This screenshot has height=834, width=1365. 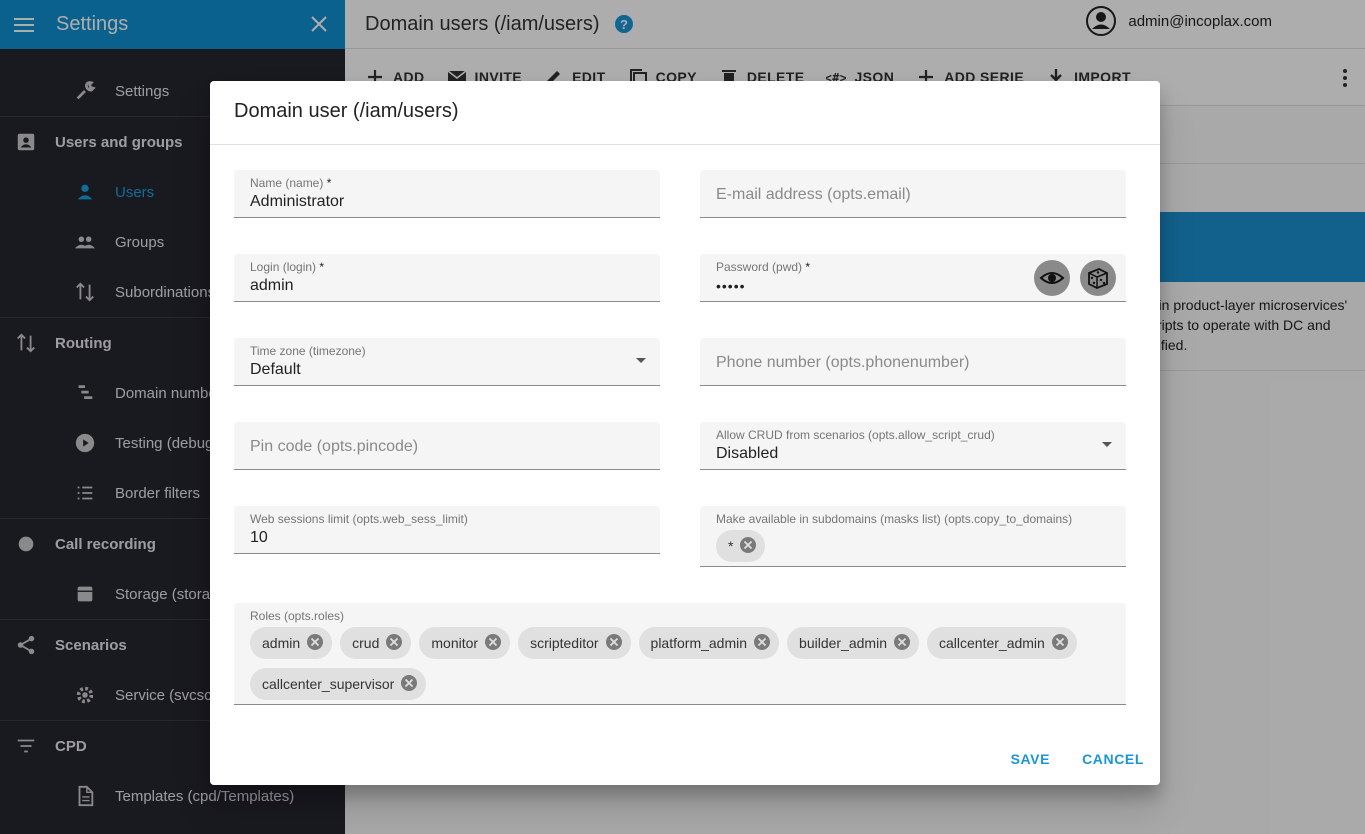 I want to click on copy-to-domains-chips: *, so click(x=913, y=550).